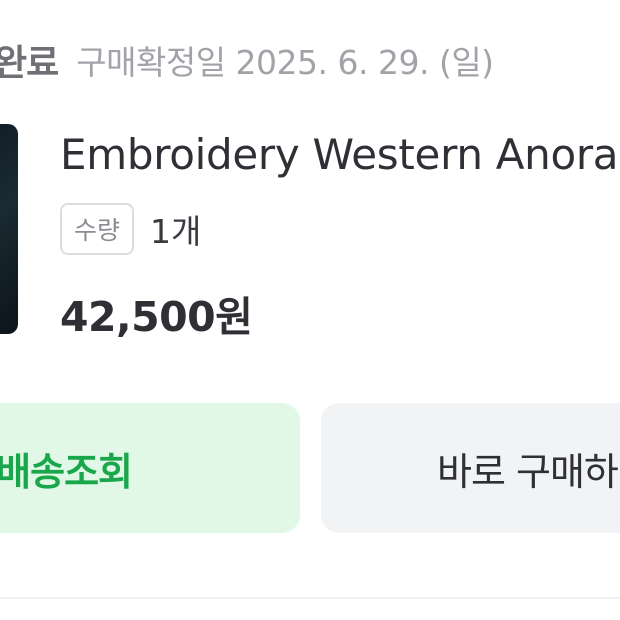 The height and width of the screenshot is (620, 620). What do you see at coordinates (97, 229) in the screenshot?
I see `quantity-badge: 수량` at bounding box center [97, 229].